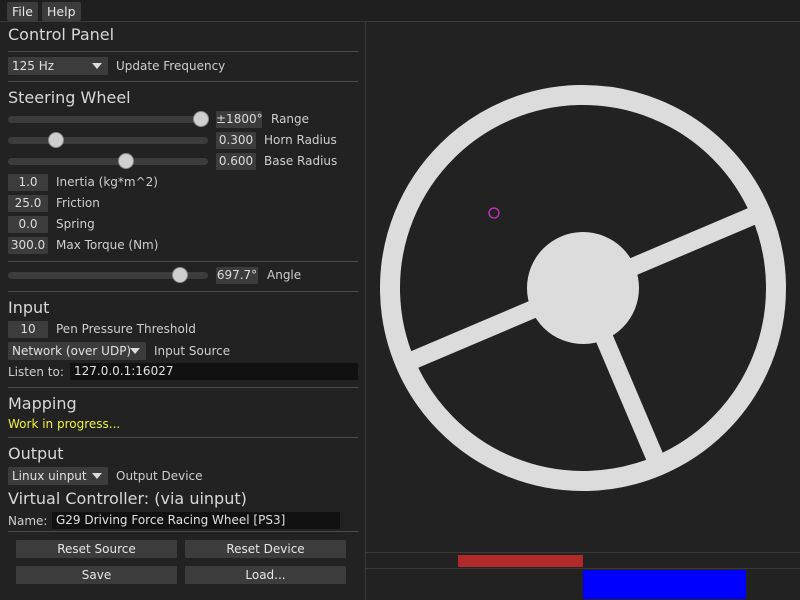 Image resolution: width=800 pixels, height=600 pixels. What do you see at coordinates (159, 476) in the screenshot?
I see `output-device-label: Output Device` at bounding box center [159, 476].